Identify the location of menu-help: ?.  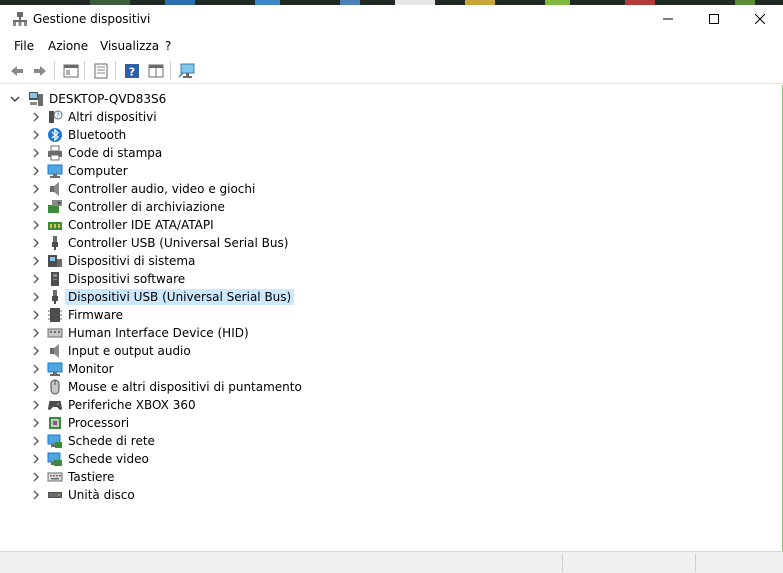
(168, 46).